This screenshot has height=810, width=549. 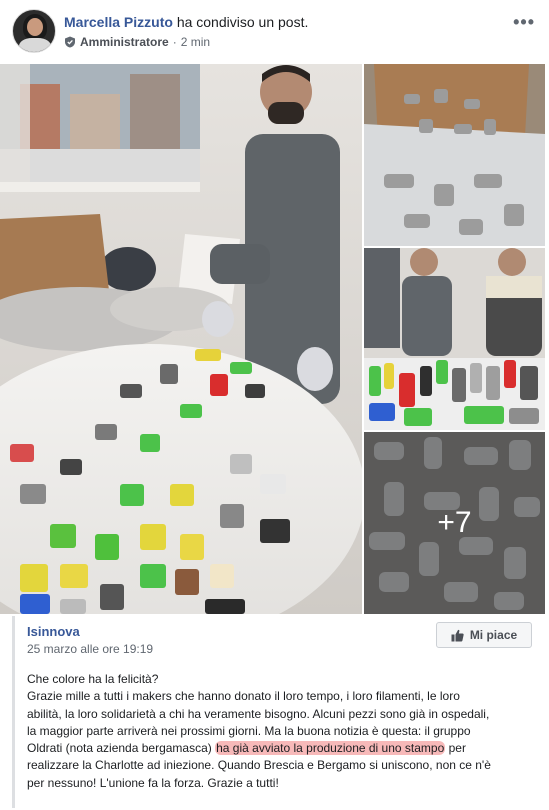 I want to click on shared-post-date: 25 marzo alle ore 19:19, so click(x=90, y=649).